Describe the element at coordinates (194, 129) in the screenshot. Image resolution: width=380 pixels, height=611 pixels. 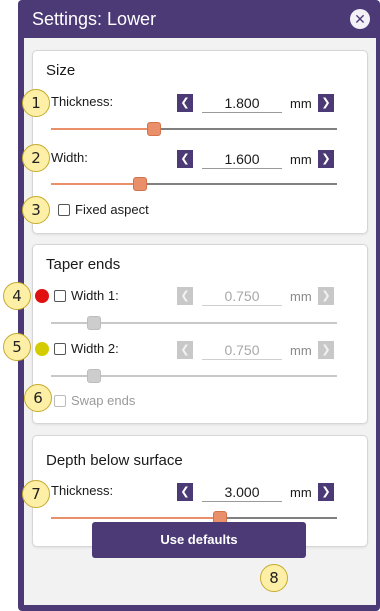
I see `size-thickness-slider` at that location.